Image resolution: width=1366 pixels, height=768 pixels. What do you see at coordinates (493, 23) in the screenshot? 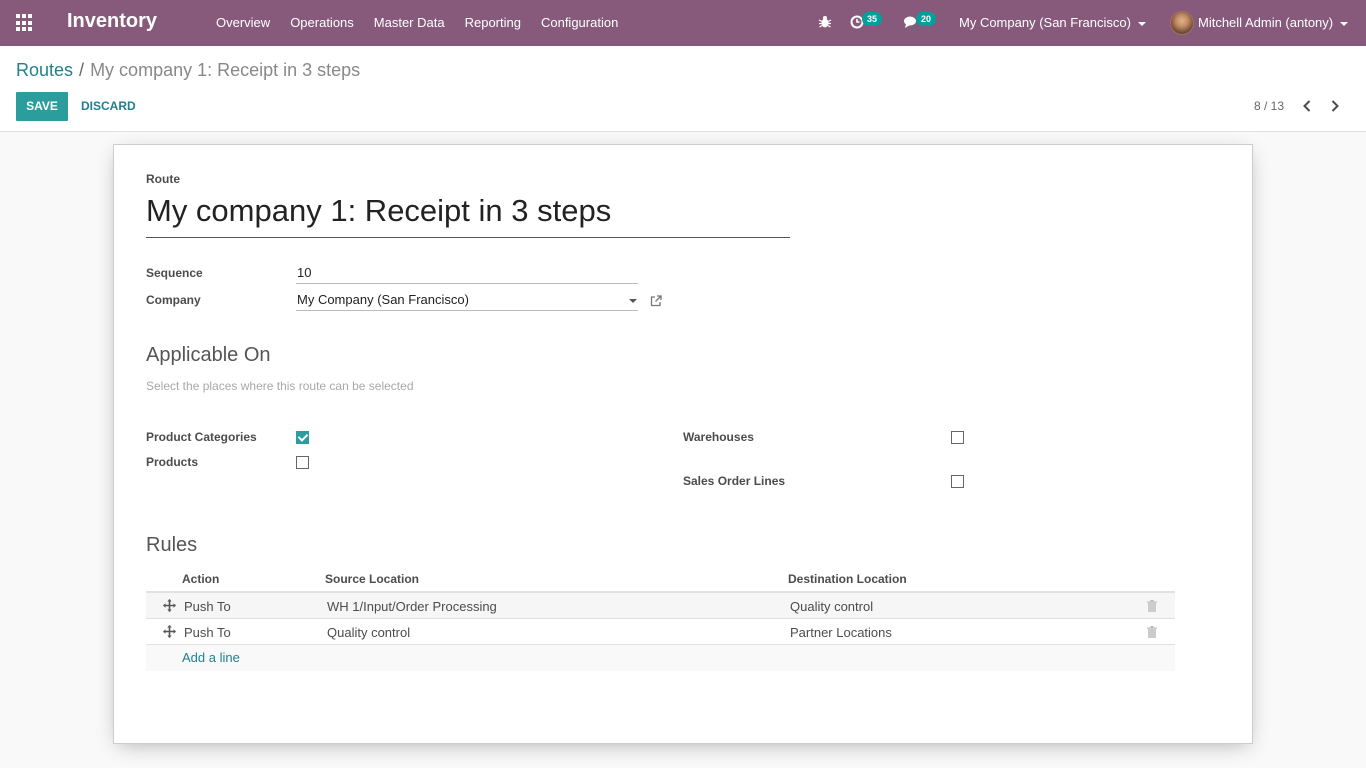
I see `menu-reporting: Reporting` at bounding box center [493, 23].